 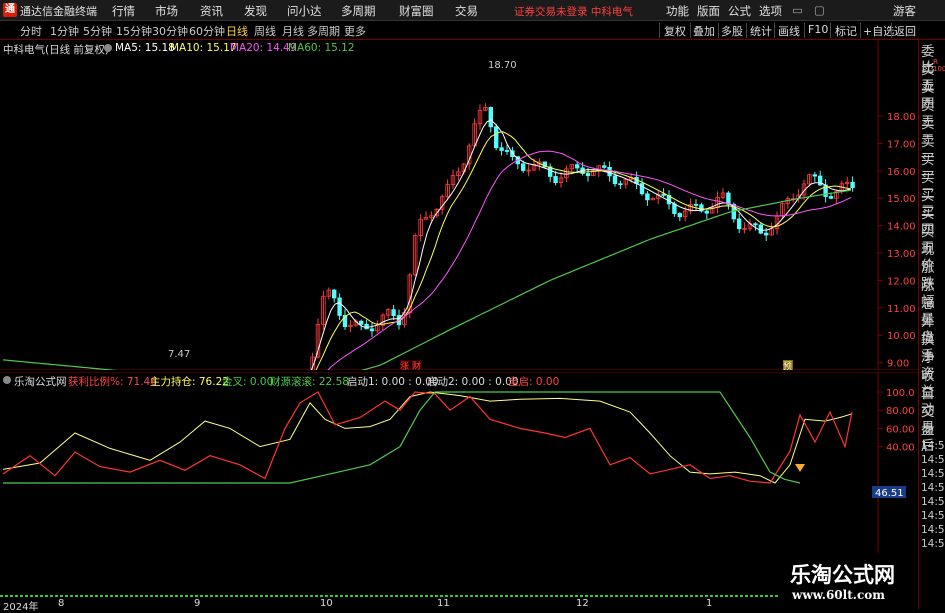 What do you see at coordinates (901, 144) in the screenshot?
I see `price-tick: 17.00` at bounding box center [901, 144].